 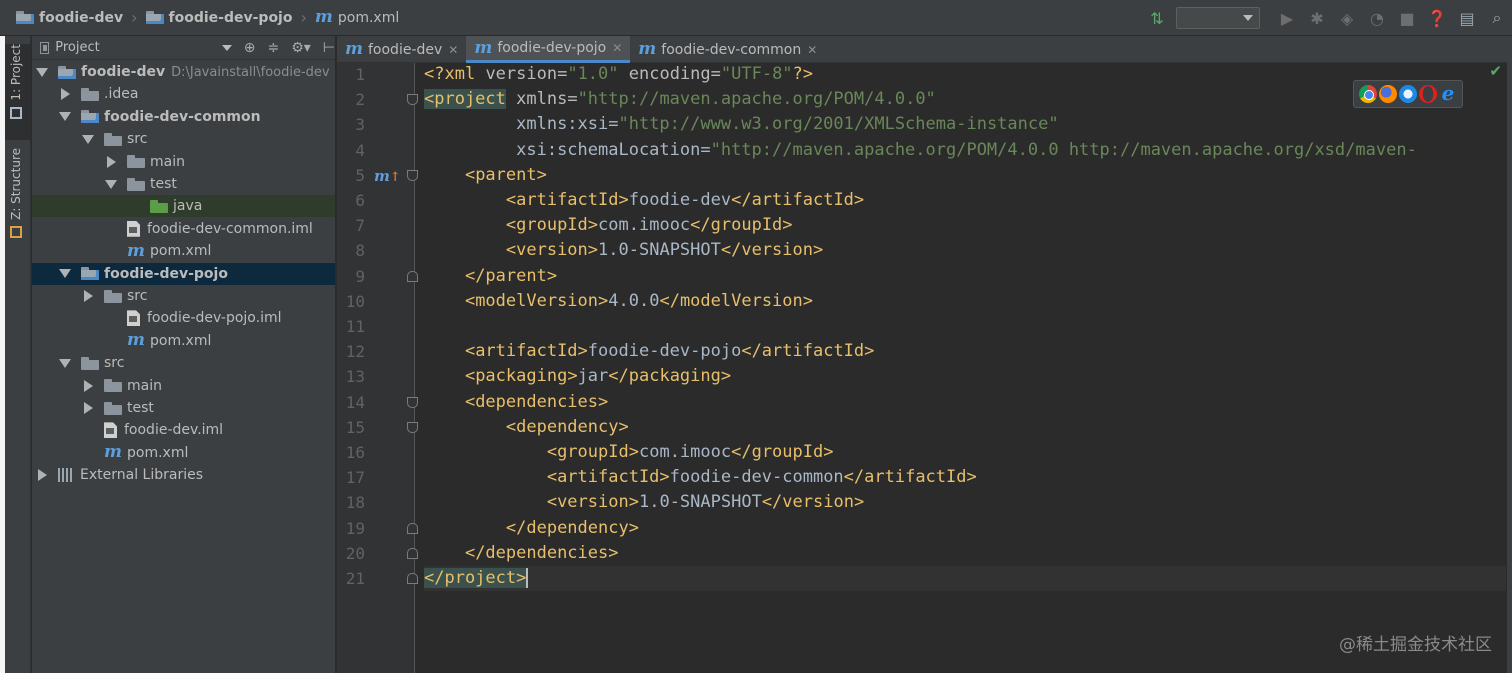 I want to click on breadcrumb-module: foodie-dev-pojo, so click(x=218, y=18).